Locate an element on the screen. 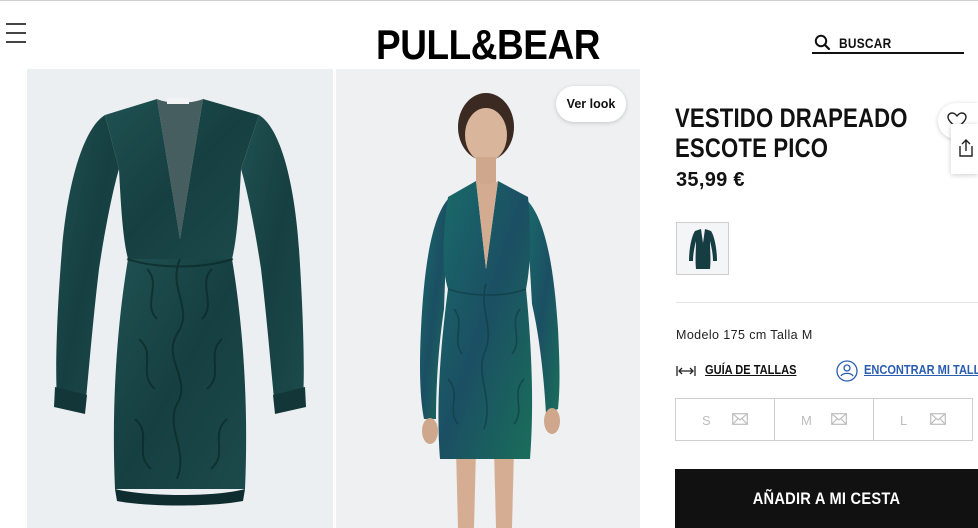 This screenshot has height=528, width=978. find-my-size-label: ENCONTRAR MI TALLA is located at coordinates (921, 369).